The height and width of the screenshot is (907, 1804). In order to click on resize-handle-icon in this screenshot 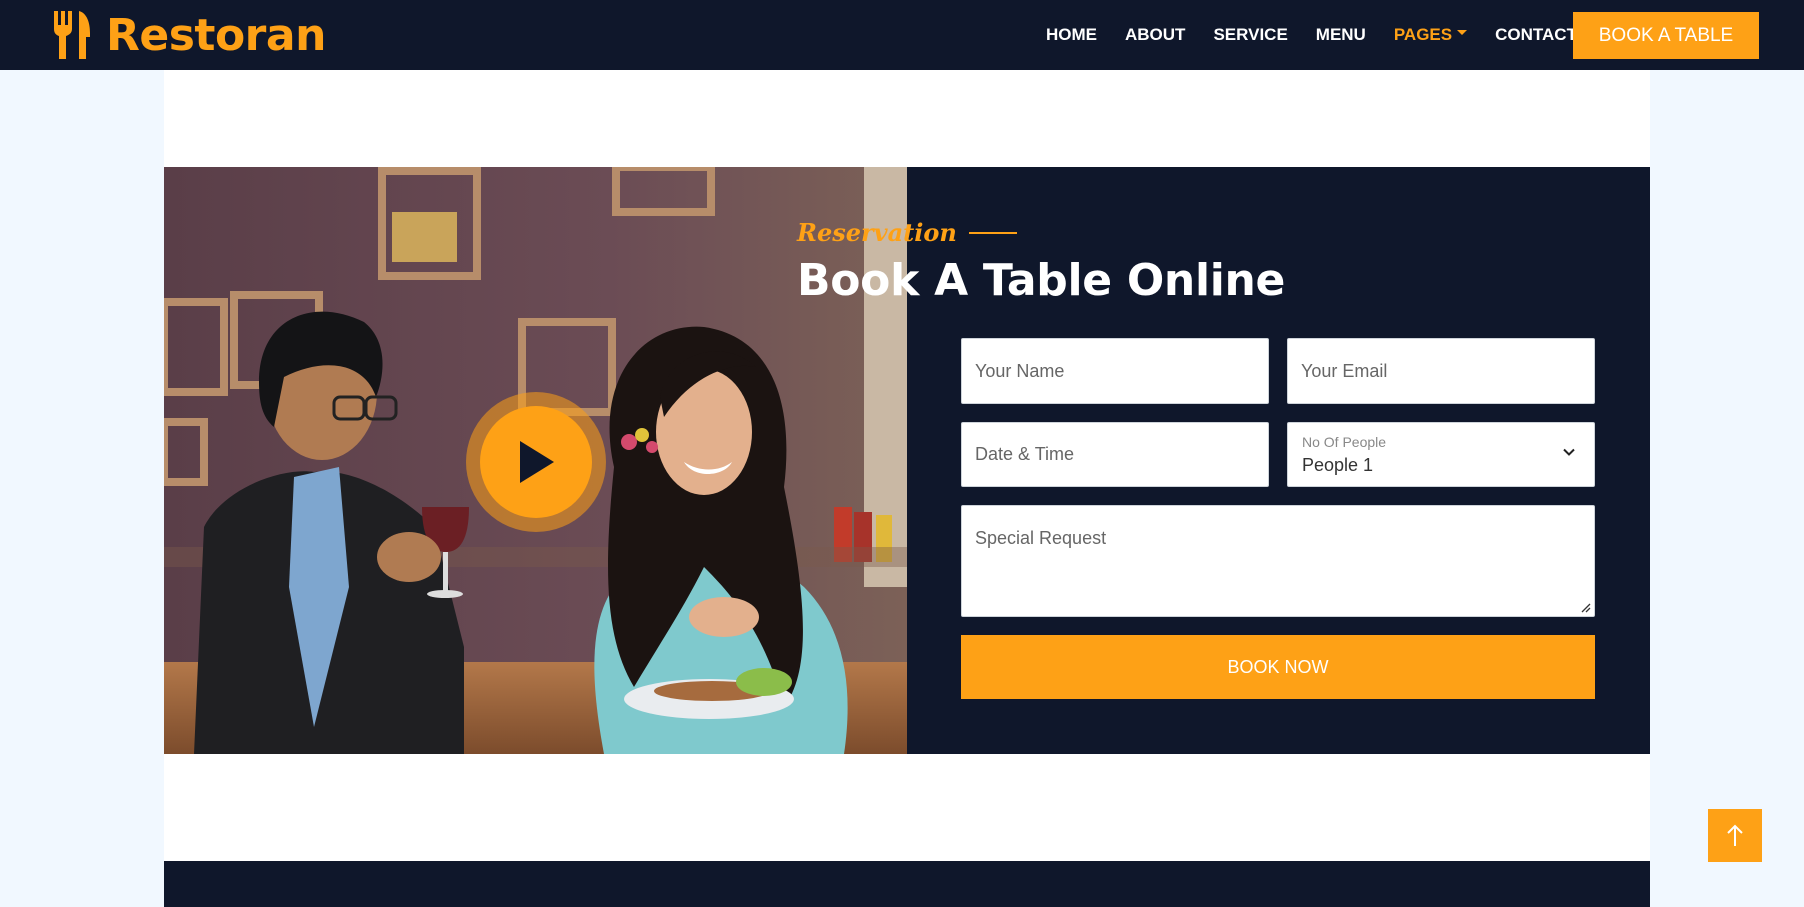, I will do `click(1585, 607)`.